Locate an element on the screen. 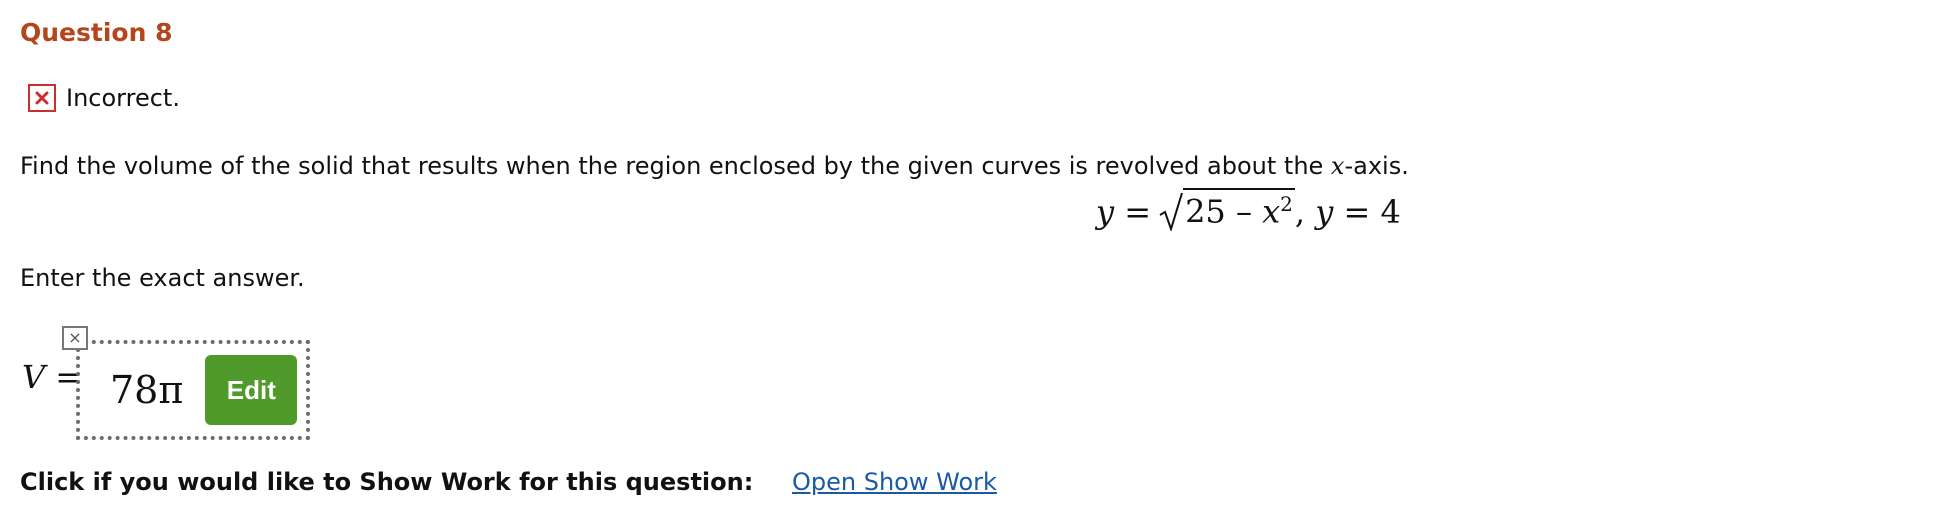  square-root: 25 – x2 is located at coordinates (1227, 209).